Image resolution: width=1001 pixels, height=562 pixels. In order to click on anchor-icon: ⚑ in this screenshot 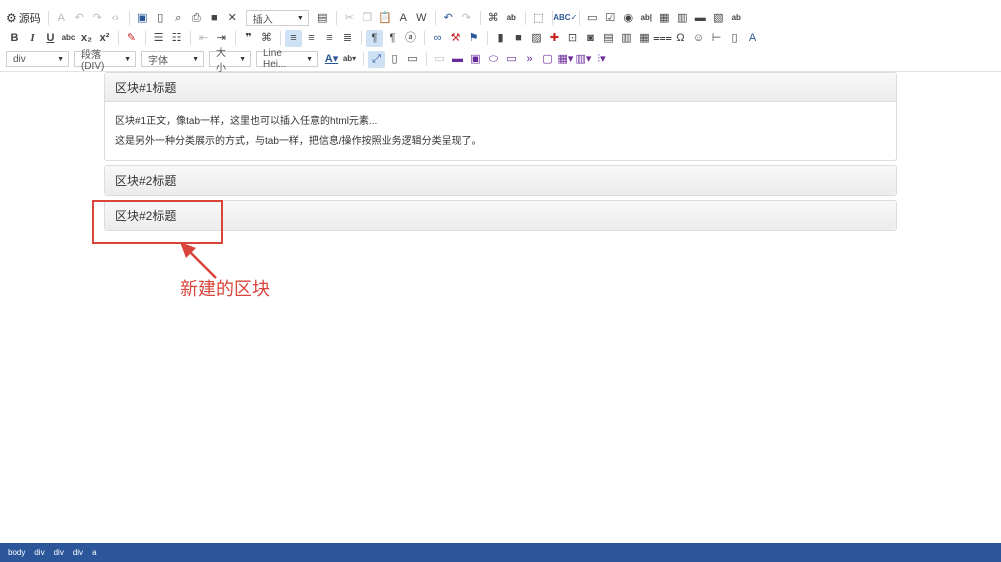, I will do `click(473, 38)`.